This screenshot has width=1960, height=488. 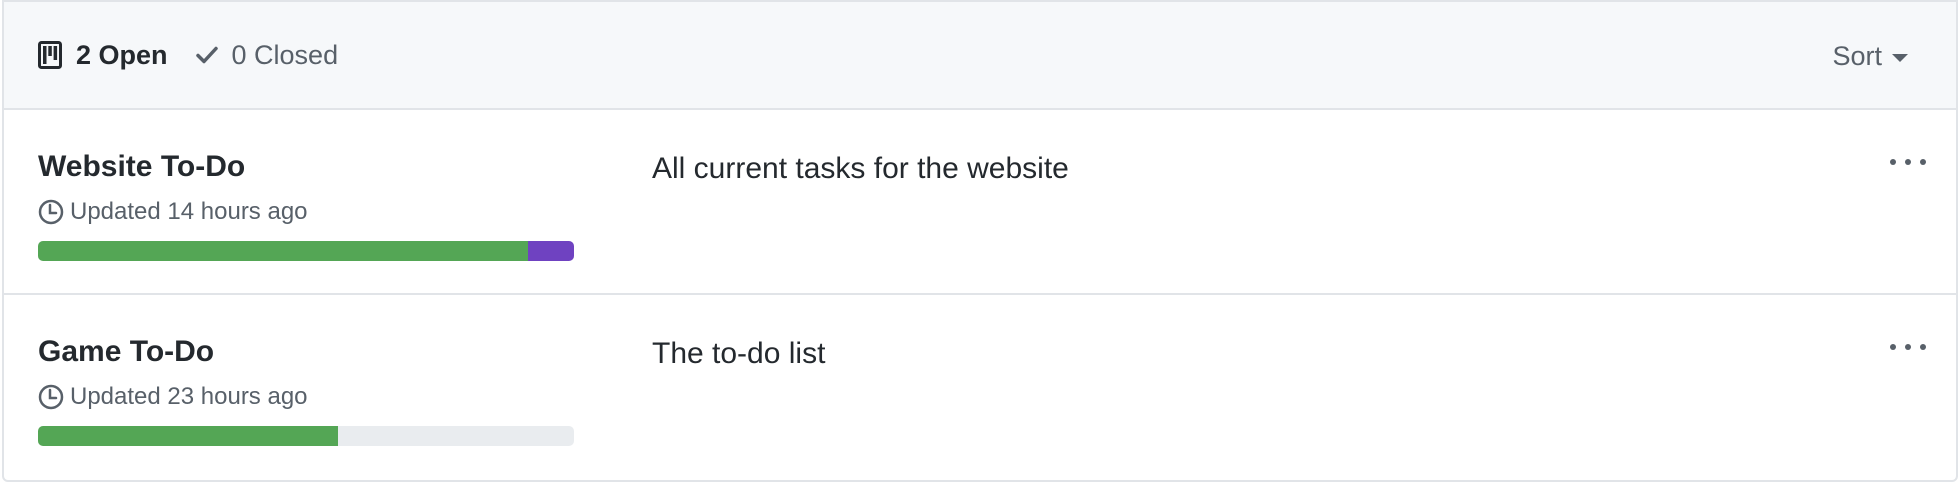 I want to click on project-board-icon, so click(x=50, y=55).